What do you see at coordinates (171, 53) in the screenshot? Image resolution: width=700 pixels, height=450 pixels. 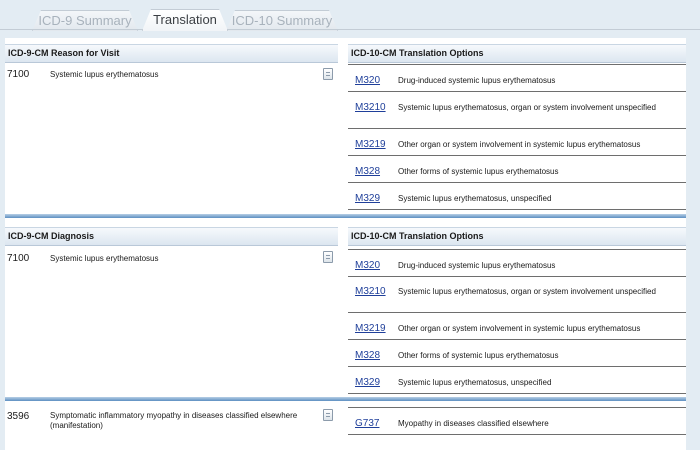 I see `reason-for-visit-header: ICD-9-CM Reason for Visit` at bounding box center [171, 53].